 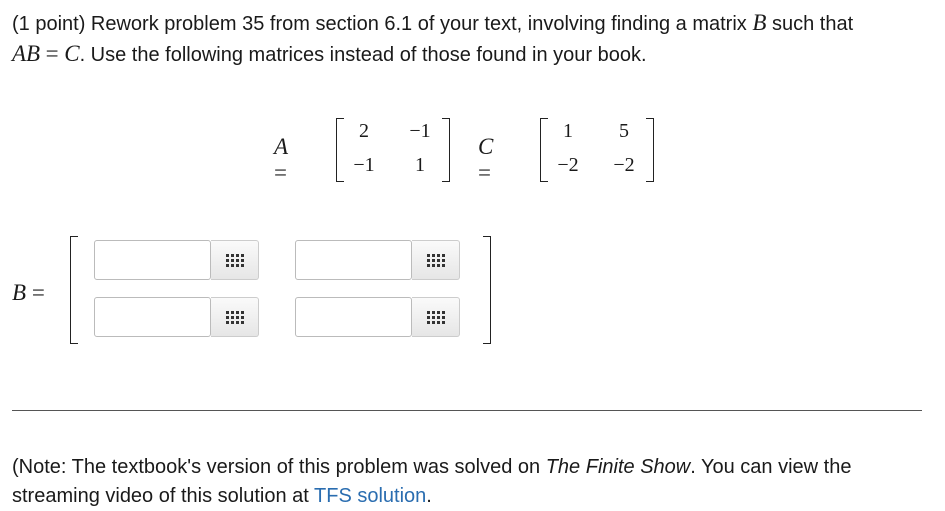 I want to click on var-b: B, so click(x=759, y=22).